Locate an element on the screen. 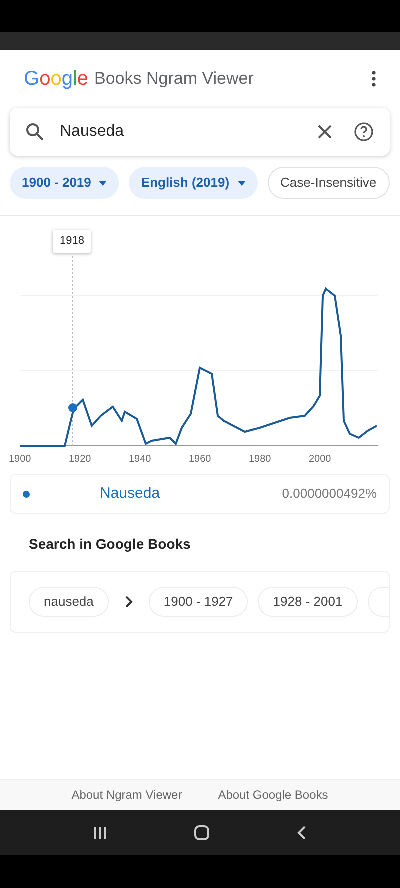 The height and width of the screenshot is (888, 400). range-chip: 1928 - 2001 is located at coordinates (308, 602).